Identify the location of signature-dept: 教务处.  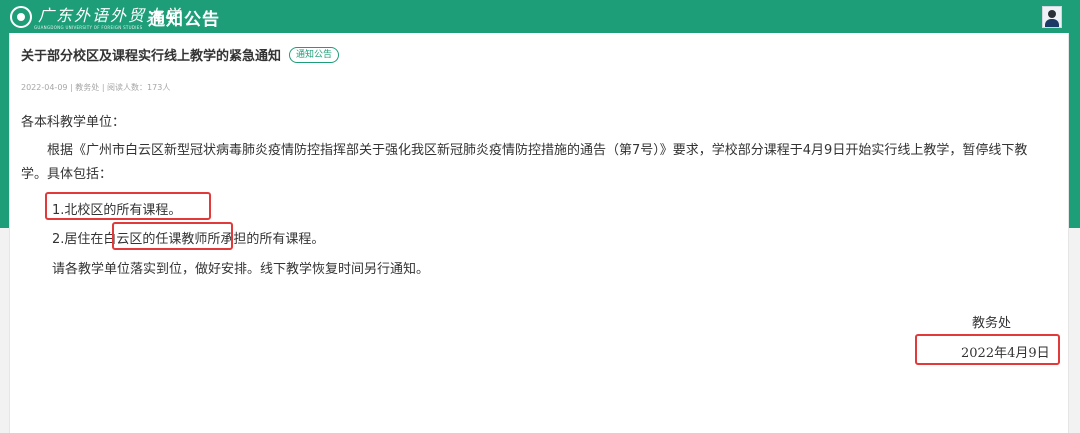
(992, 323).